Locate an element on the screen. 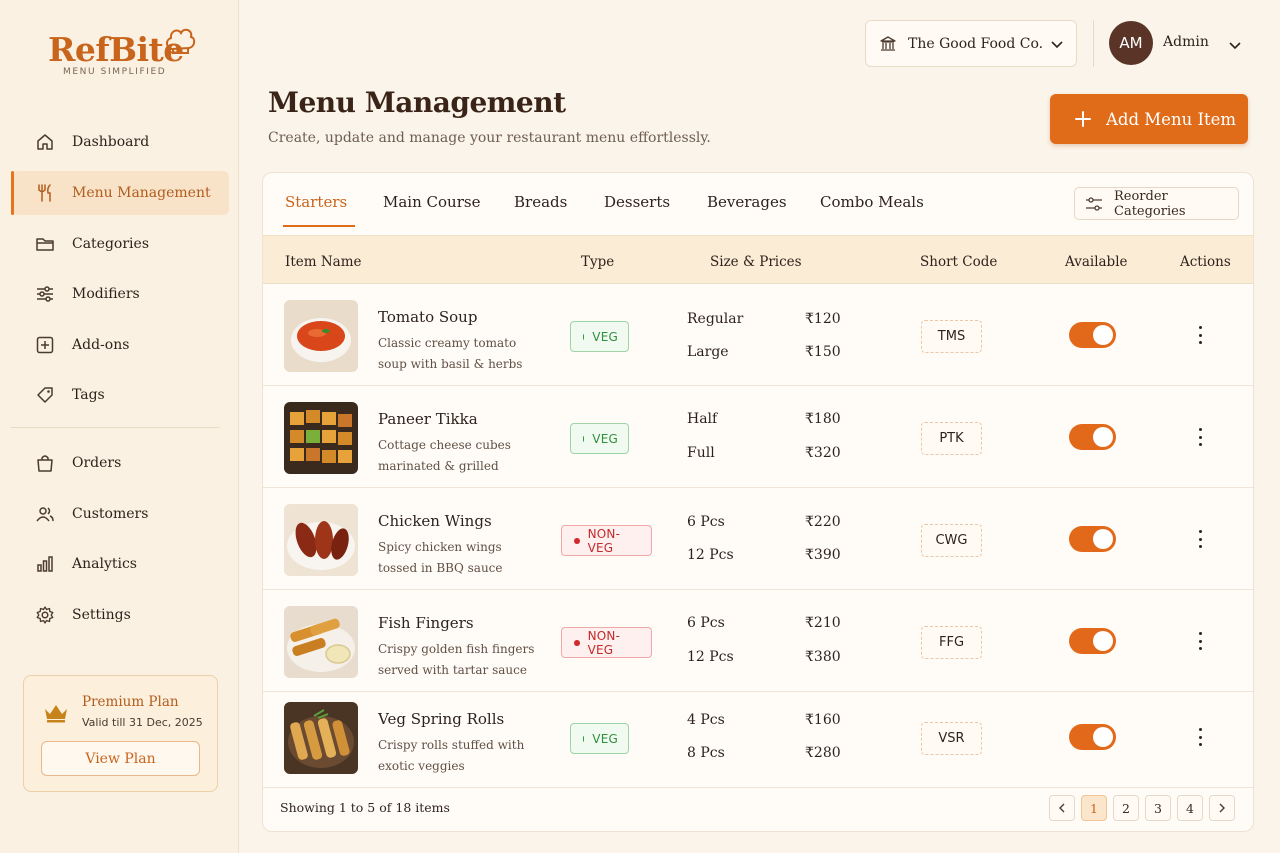 Image resolution: width=1280 pixels, height=853 pixels. size-label: 12 Pcs is located at coordinates (710, 555).